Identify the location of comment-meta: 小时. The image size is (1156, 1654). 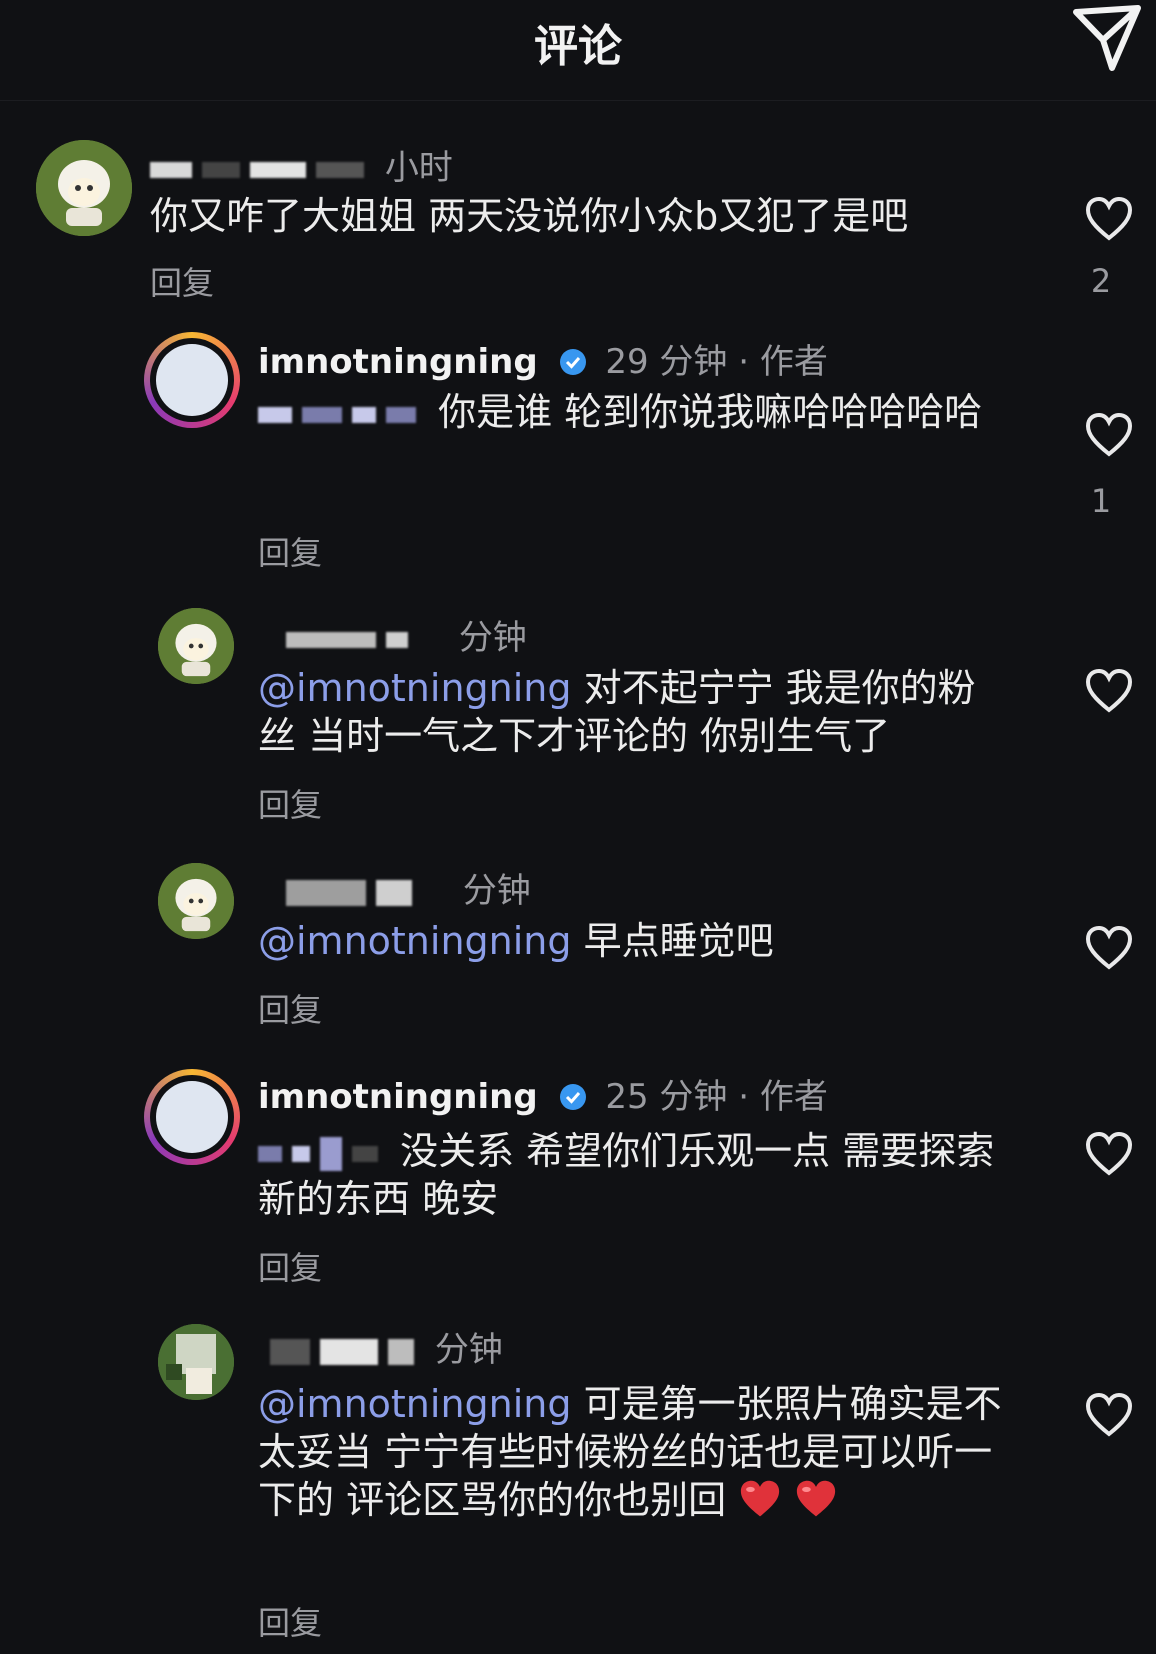
(301, 164).